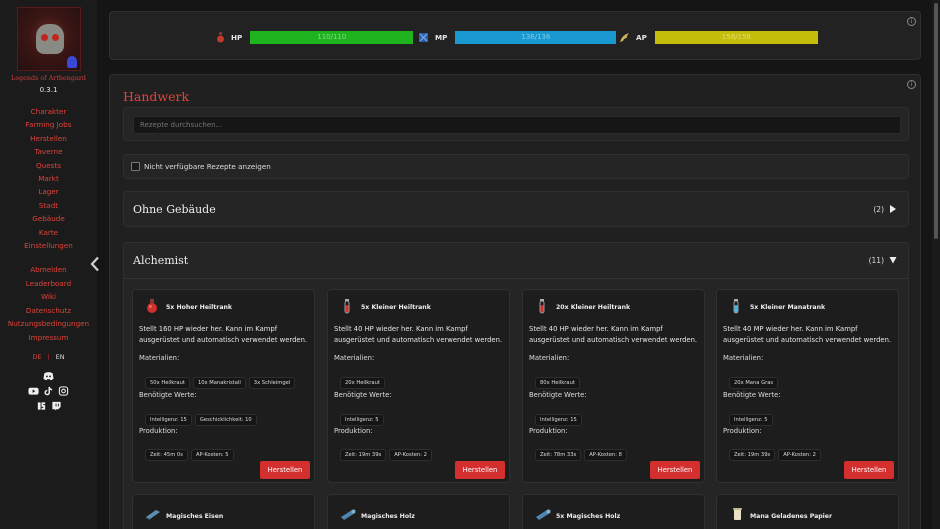 This screenshot has height=529, width=940. Describe the element at coordinates (135, 166) in the screenshot. I see `show-unavailable-checkbox` at that location.